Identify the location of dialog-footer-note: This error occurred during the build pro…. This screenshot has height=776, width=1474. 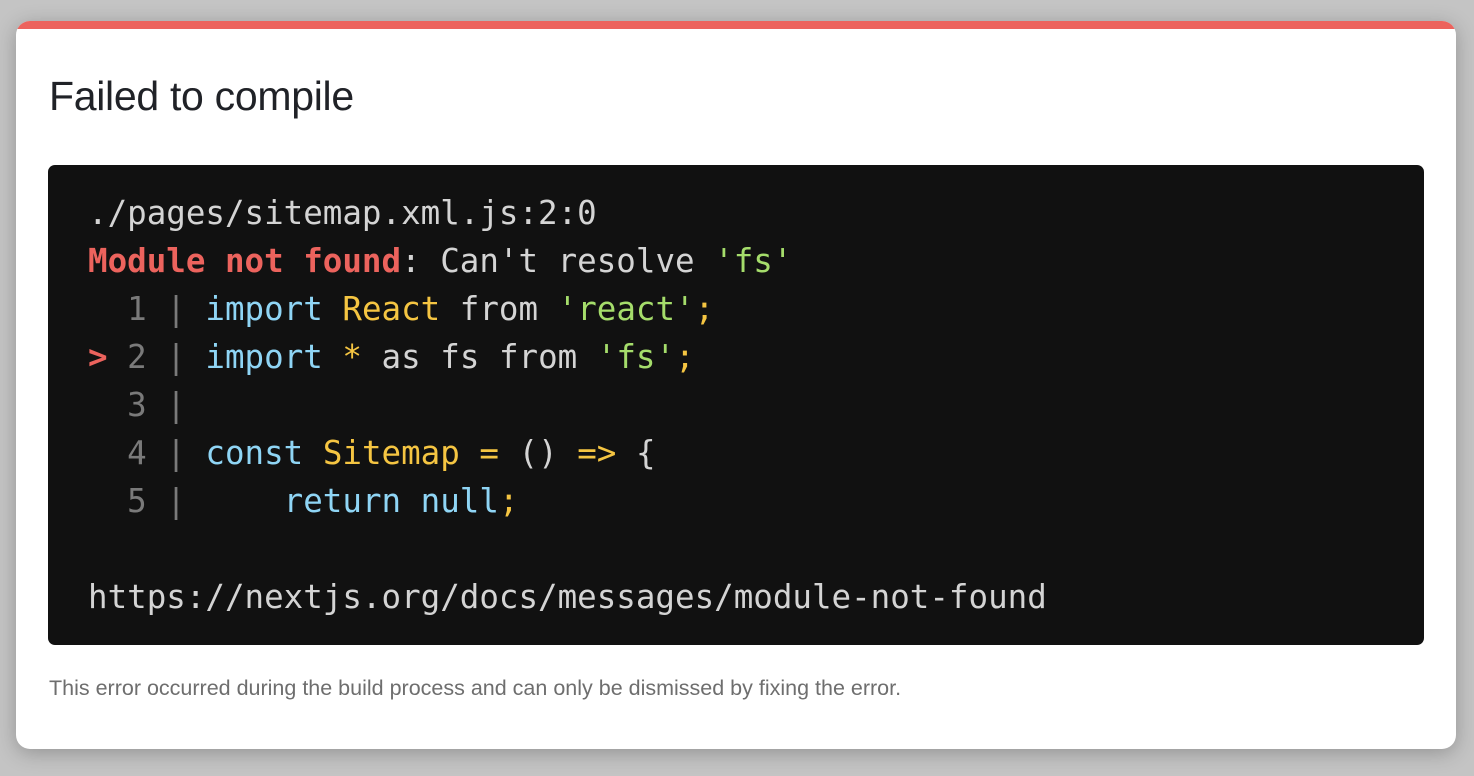
(475, 688).